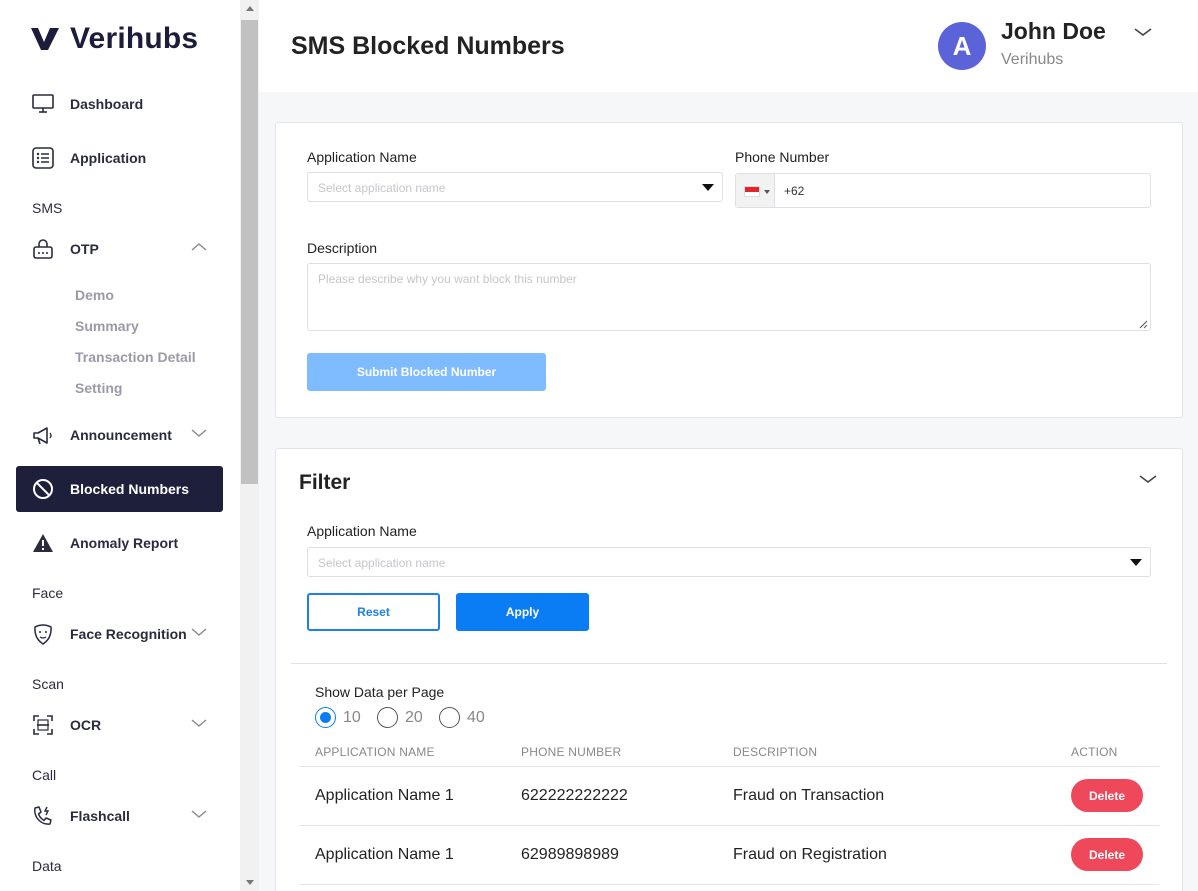  What do you see at coordinates (752, 191) in the screenshot?
I see `indonesia-flag-icon` at bounding box center [752, 191].